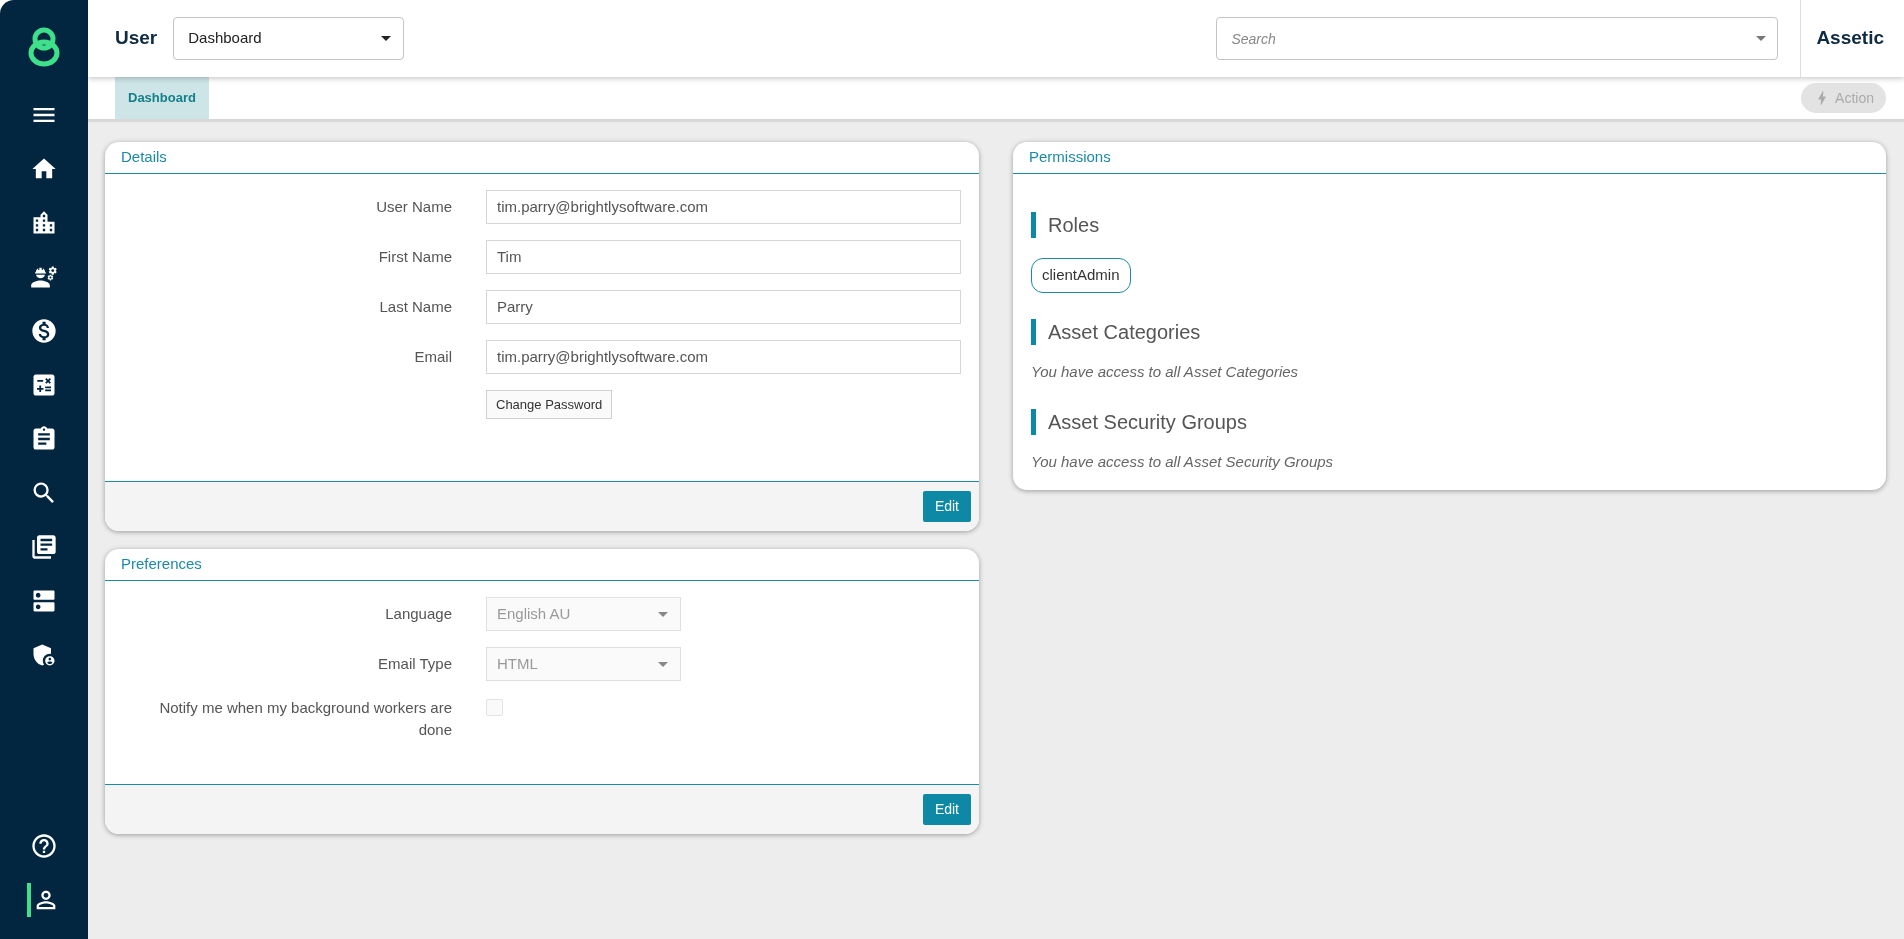  Describe the element at coordinates (1147, 422) in the screenshot. I see `section-heading: Asset Security Groups` at that location.